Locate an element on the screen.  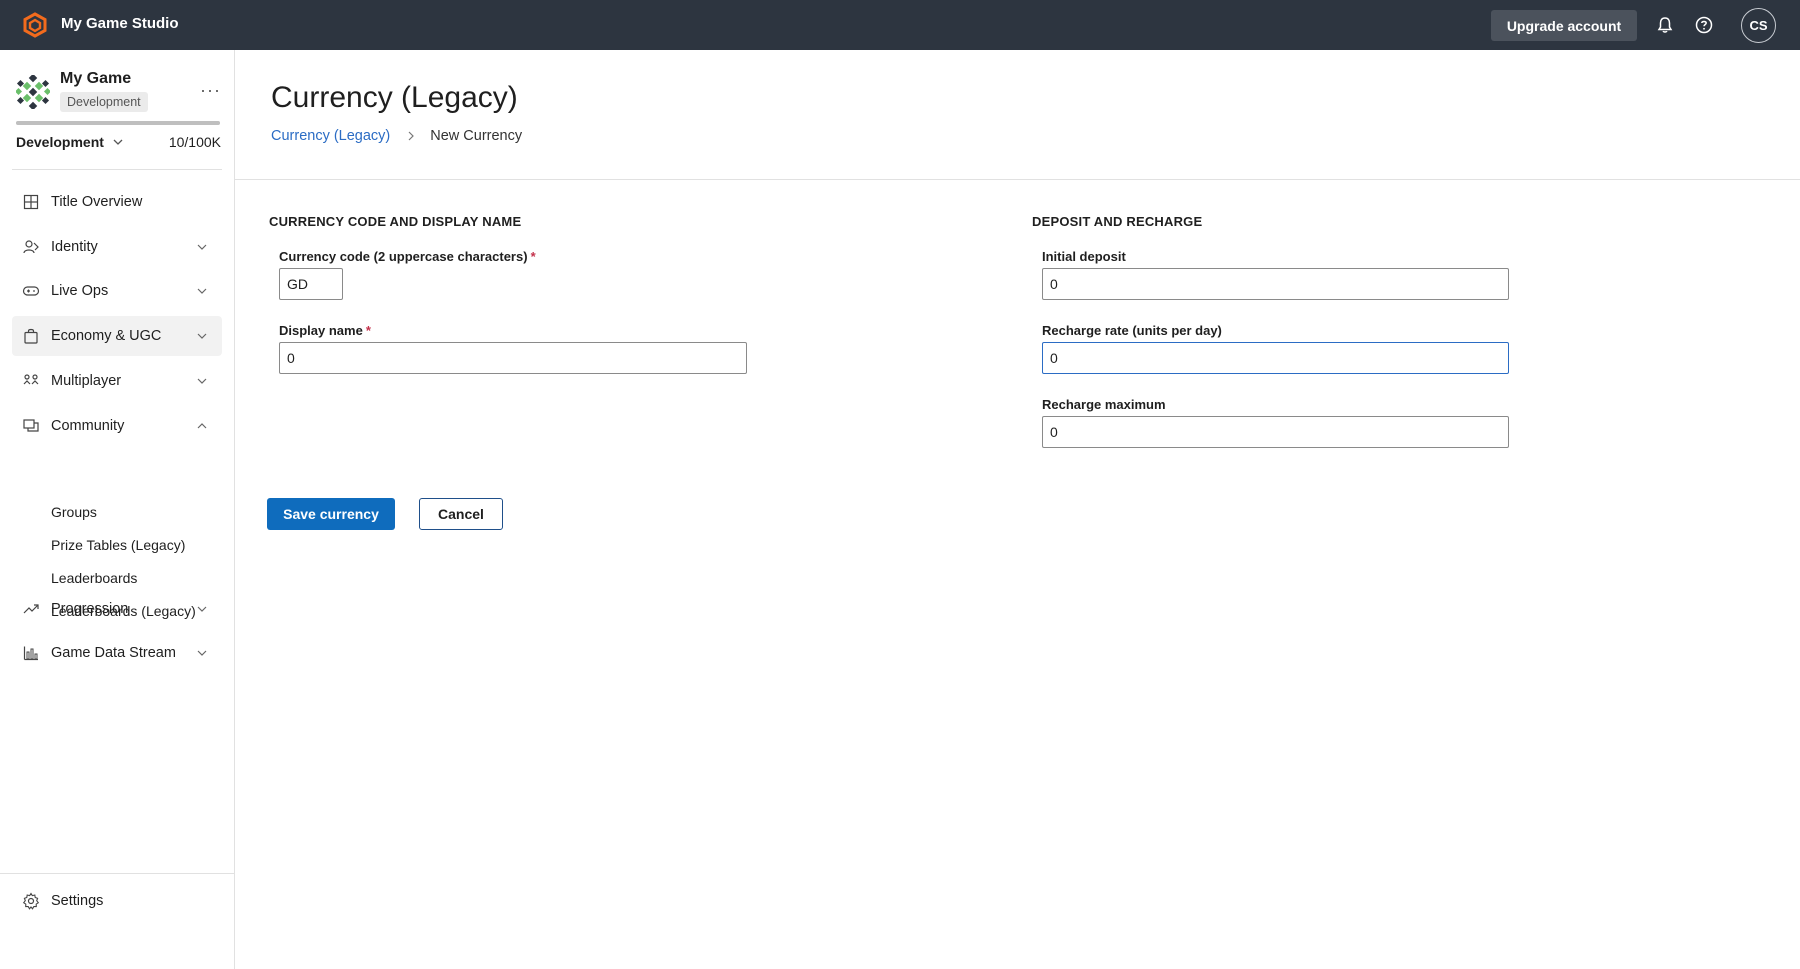
breadcrumb: Currency (Legacy) New Currency is located at coordinates (396, 136).